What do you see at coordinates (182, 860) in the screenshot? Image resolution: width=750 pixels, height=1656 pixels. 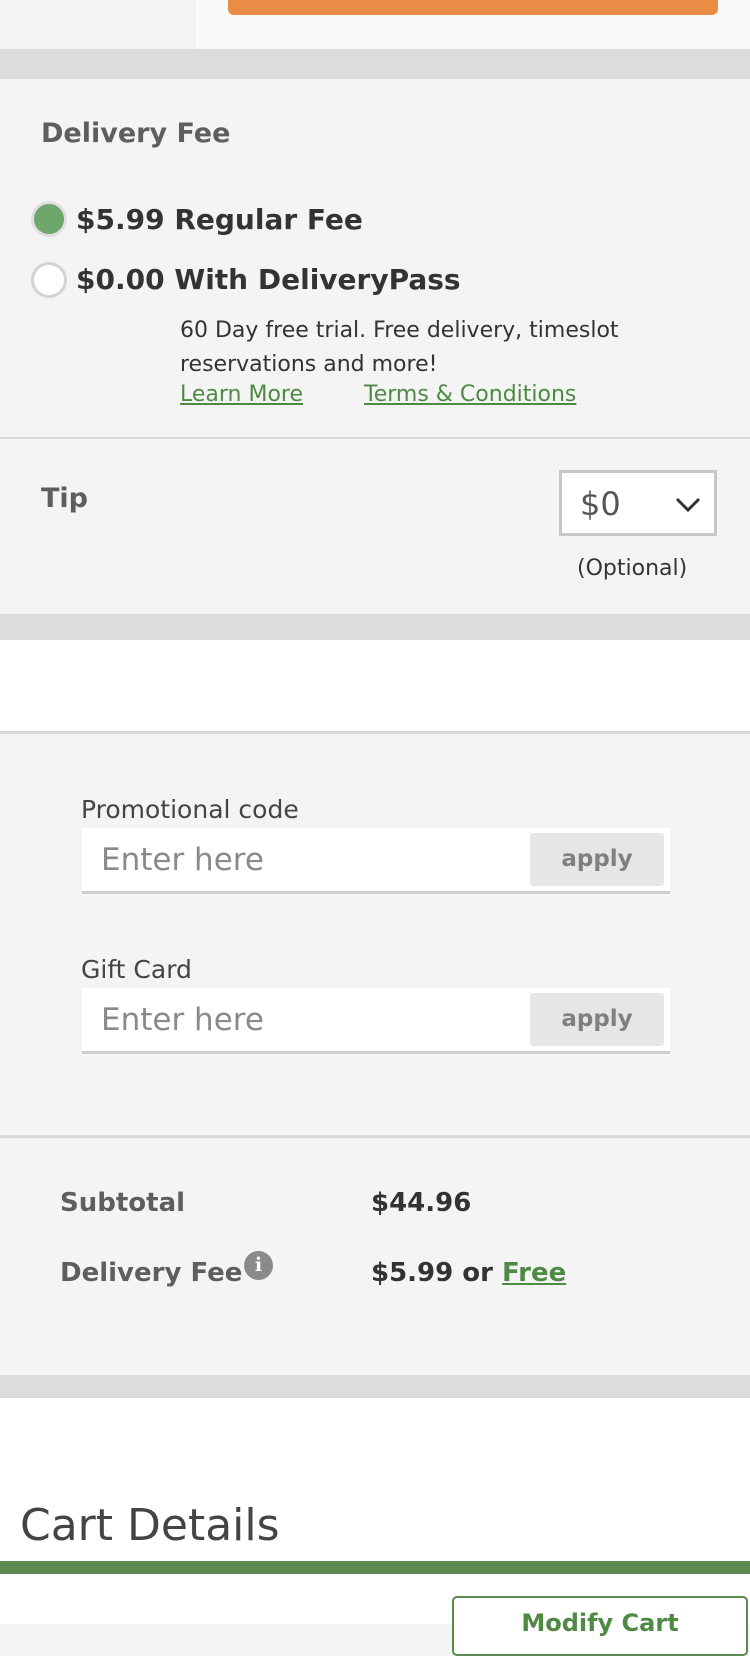 I see `promo-code-input: Enter here` at bounding box center [182, 860].